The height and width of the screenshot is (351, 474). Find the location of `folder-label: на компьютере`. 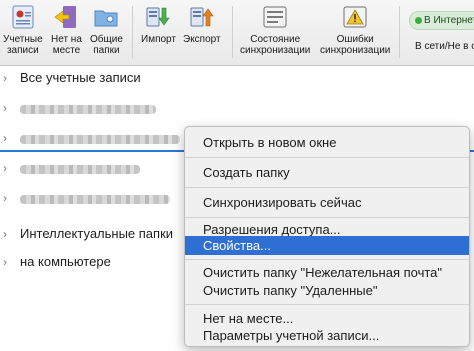

folder-label: на компьютере is located at coordinates (65, 261).